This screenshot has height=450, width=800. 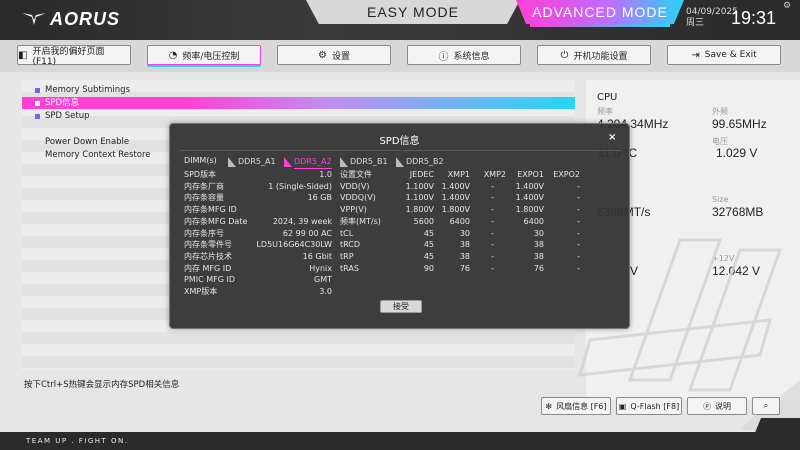 I want to click on fan-info-button: ✻ 风扇信息 [F6], so click(x=576, y=406).